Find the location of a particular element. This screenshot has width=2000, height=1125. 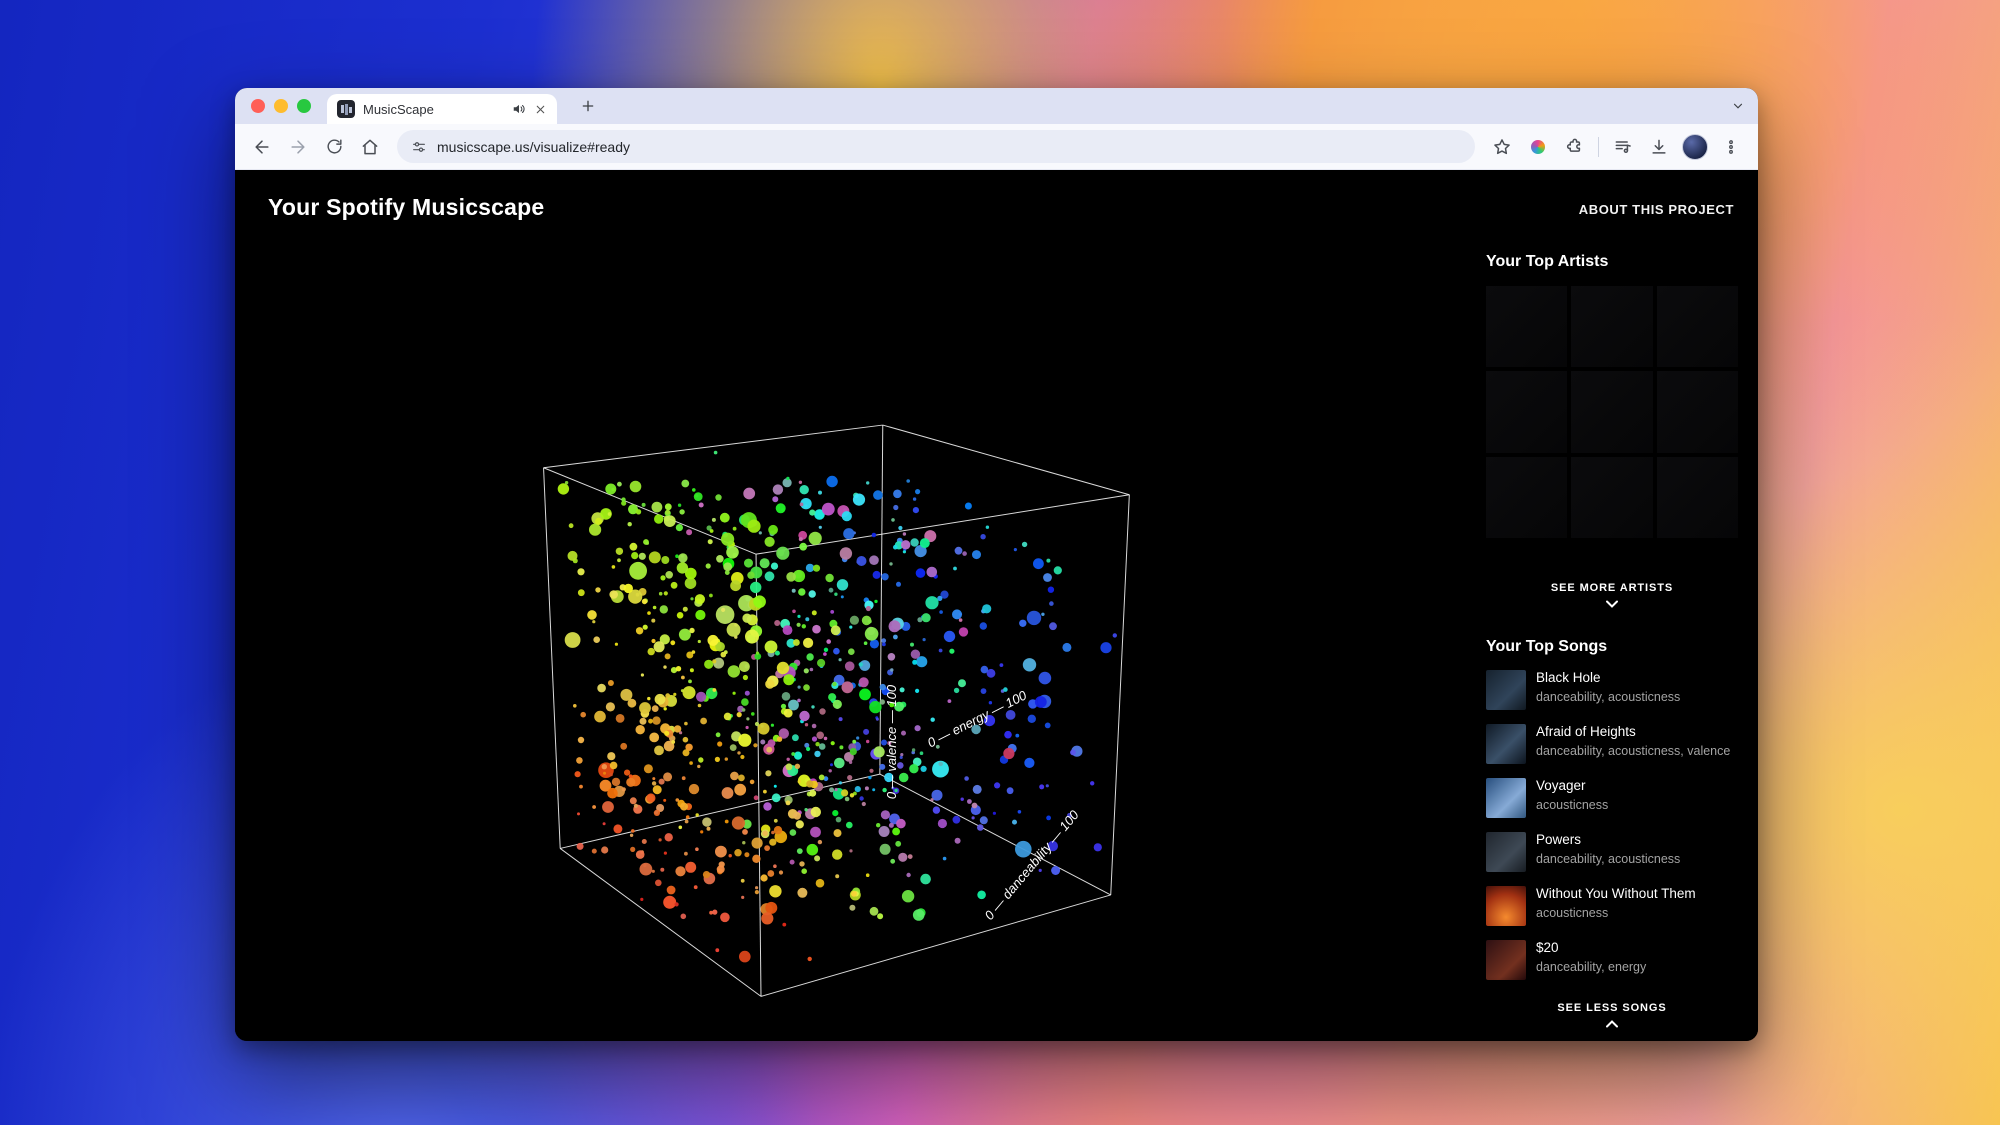

axis-label: 0 — valence — 100 is located at coordinates (891, 741).